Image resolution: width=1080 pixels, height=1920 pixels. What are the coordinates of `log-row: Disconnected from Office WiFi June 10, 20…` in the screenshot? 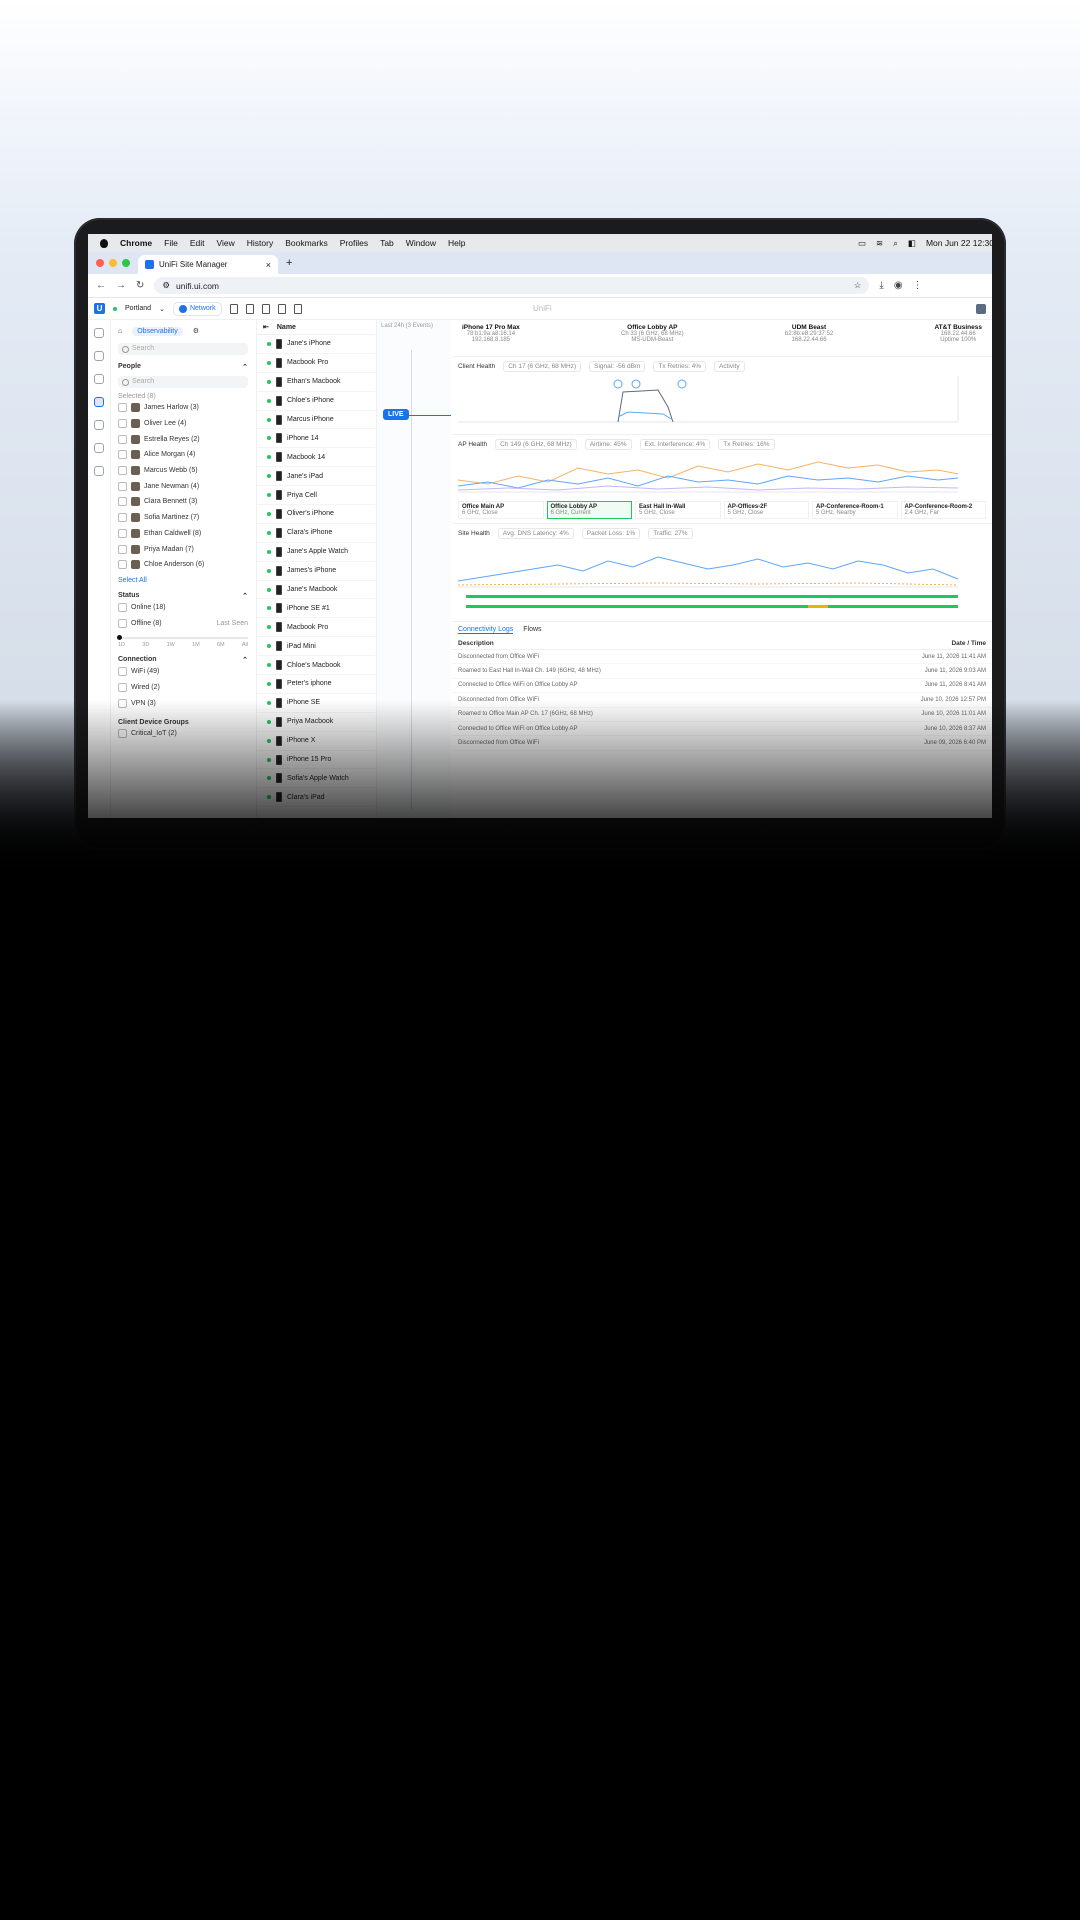 It's located at (722, 700).